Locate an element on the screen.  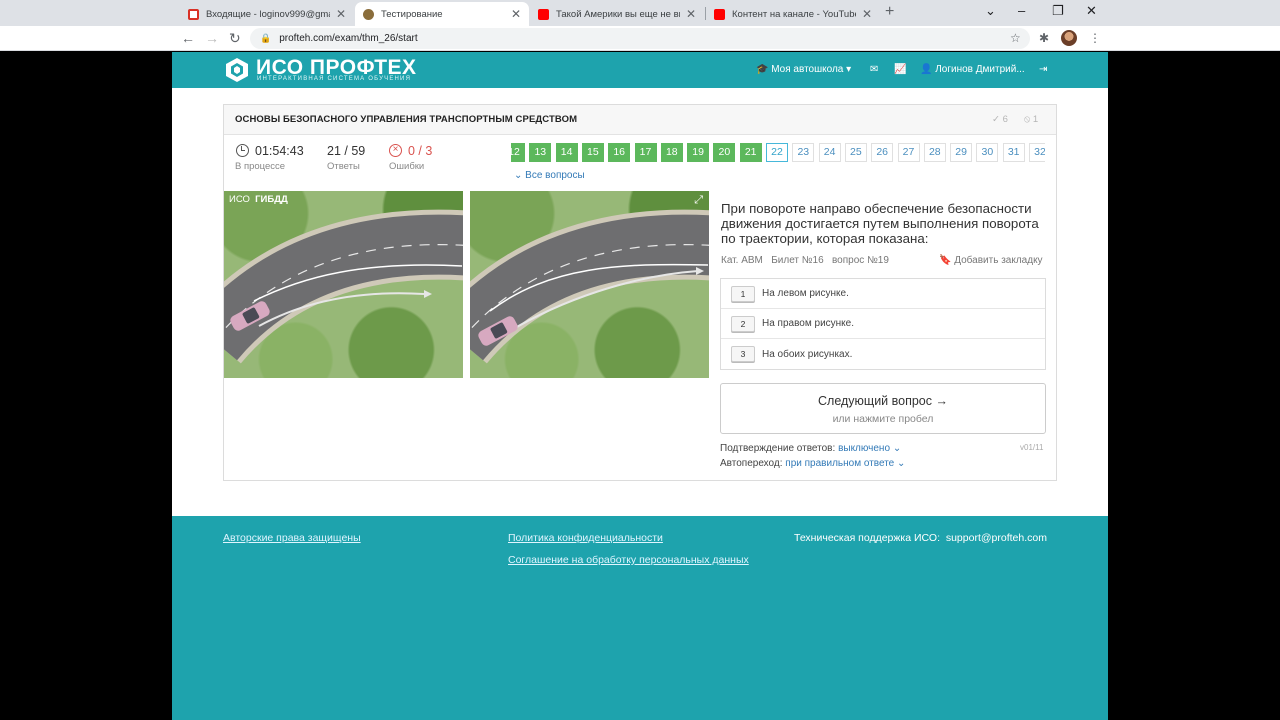
answer-option-3: 3 На обоих рисунках. is located at coordinates (883, 354).